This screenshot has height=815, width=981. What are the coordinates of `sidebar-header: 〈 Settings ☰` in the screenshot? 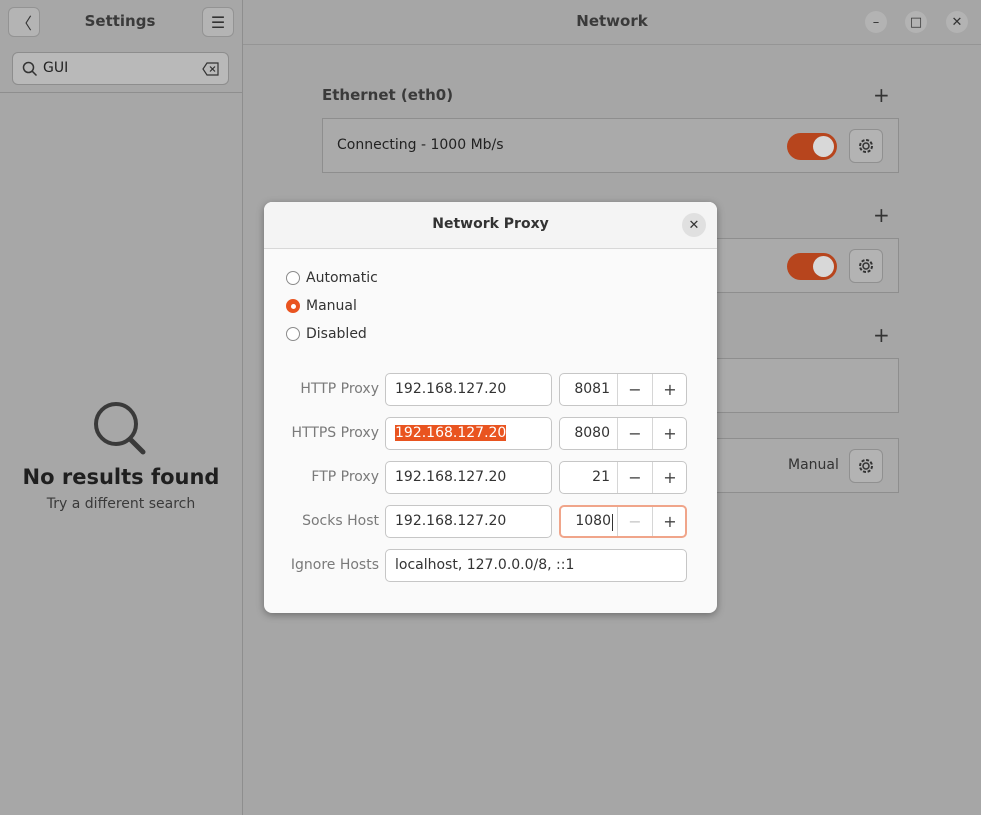 It's located at (121, 22).